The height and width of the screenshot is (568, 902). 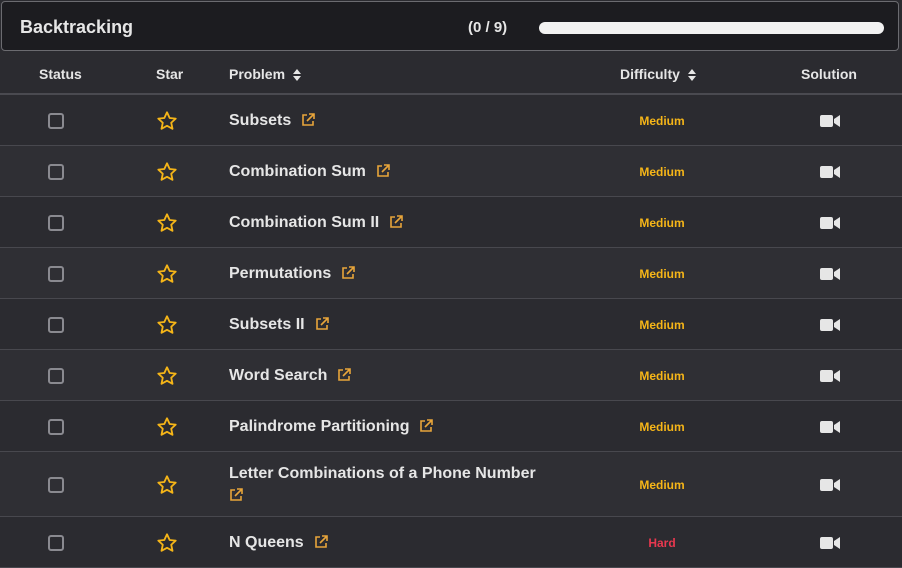 What do you see at coordinates (451, 542) in the screenshot?
I see `table-row: N Queens Hard` at bounding box center [451, 542].